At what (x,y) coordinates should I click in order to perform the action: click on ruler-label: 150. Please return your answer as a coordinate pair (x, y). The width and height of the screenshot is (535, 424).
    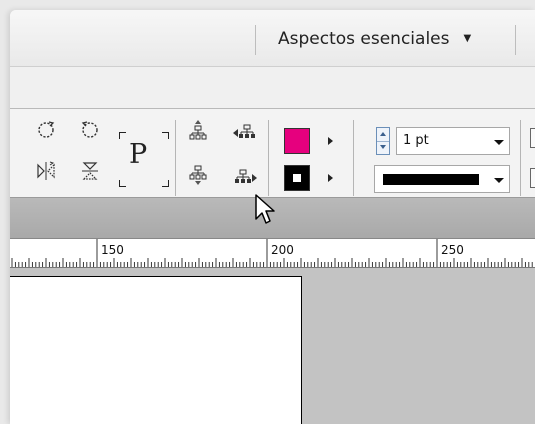
    Looking at the image, I should click on (112, 250).